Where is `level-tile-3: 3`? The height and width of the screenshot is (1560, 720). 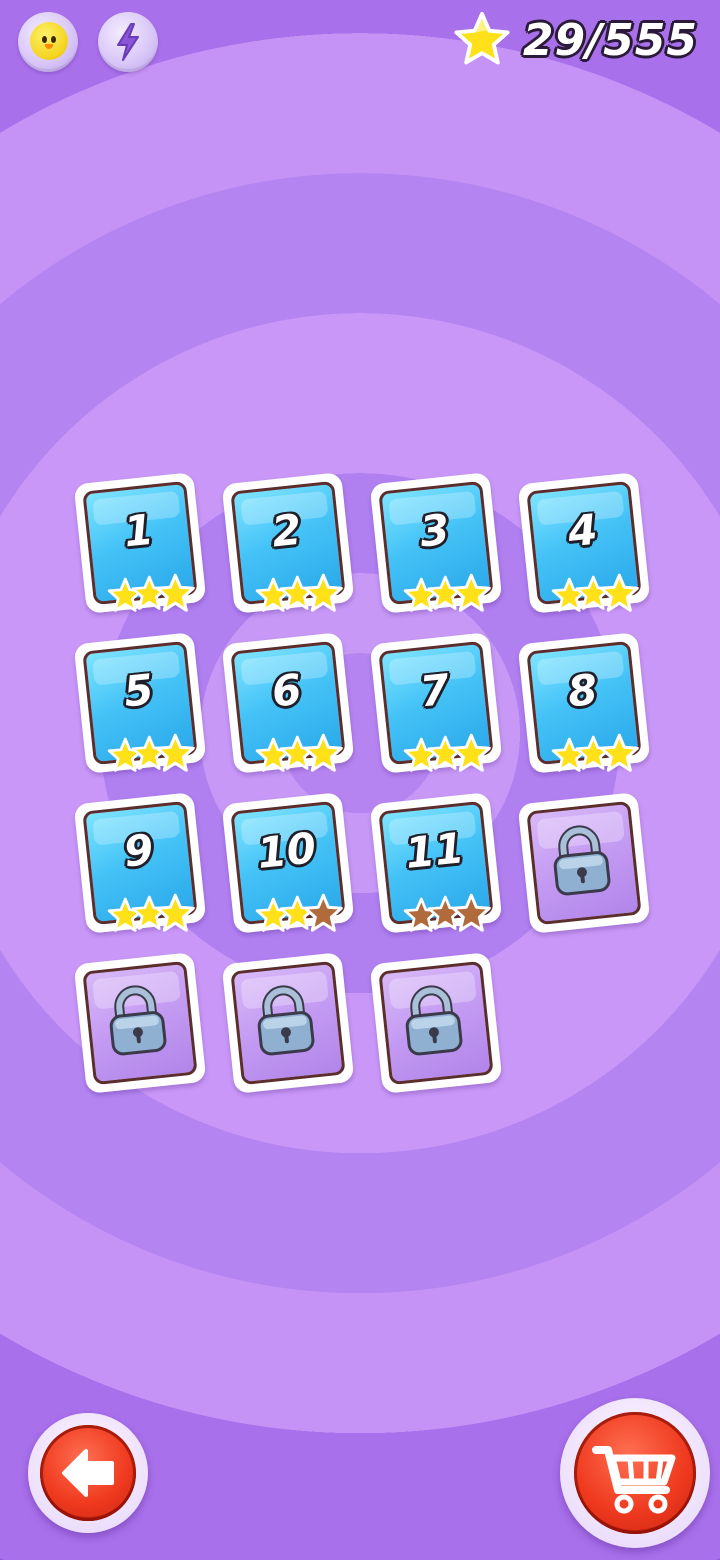 level-tile-3: 3 is located at coordinates (436, 543).